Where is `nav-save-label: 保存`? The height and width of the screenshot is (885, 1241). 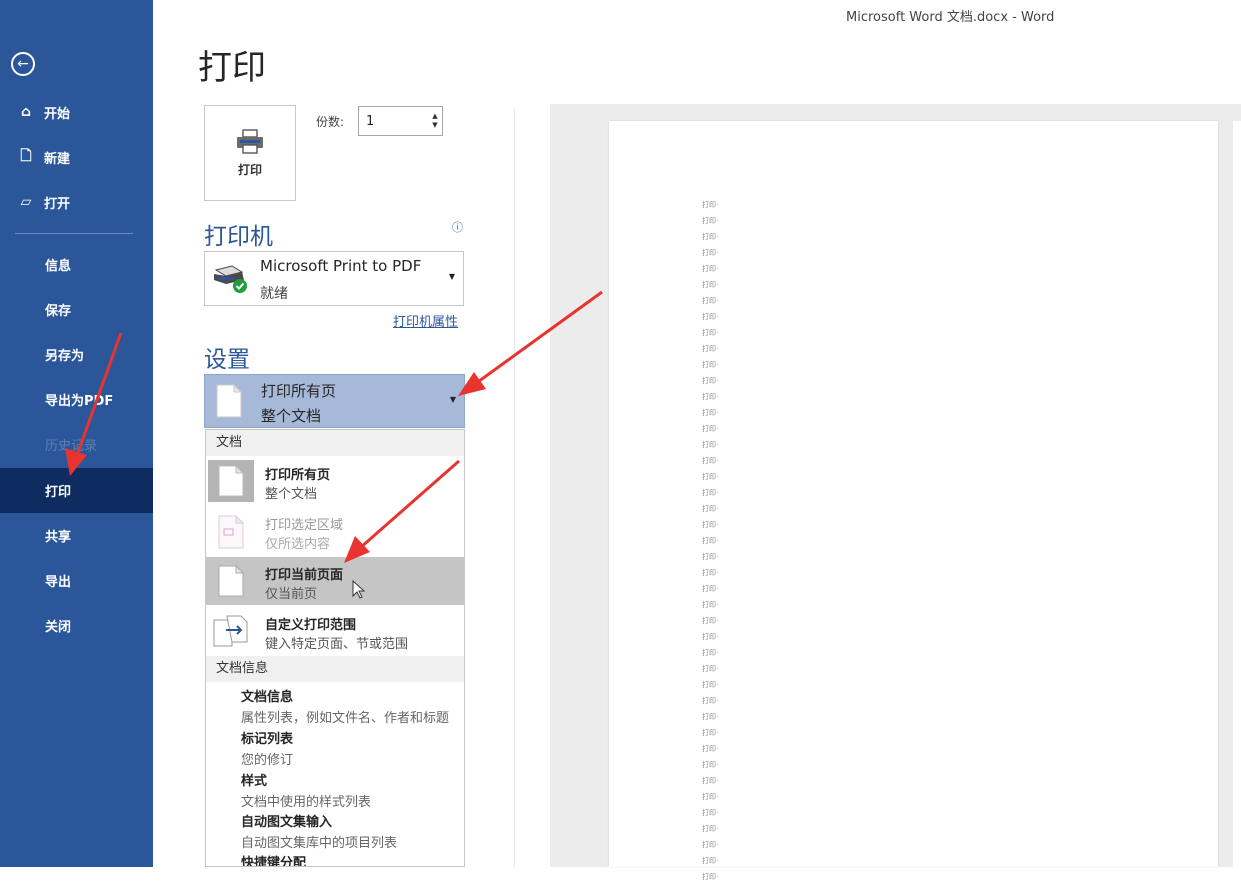
nav-save-label: 保存 is located at coordinates (58, 311).